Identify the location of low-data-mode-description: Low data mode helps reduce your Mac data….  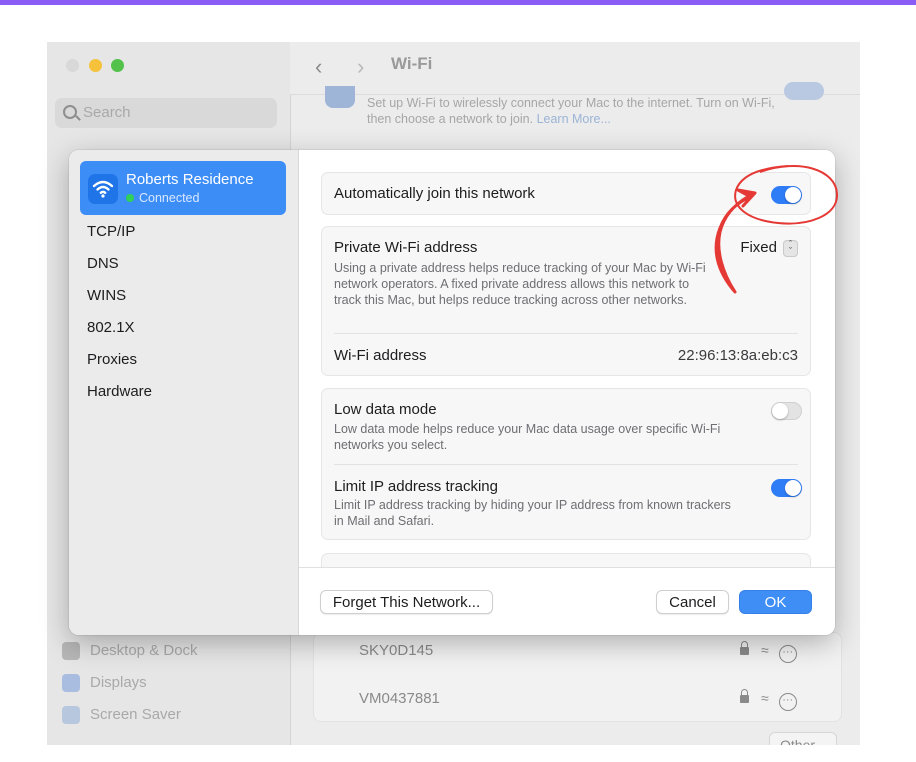
(527, 437).